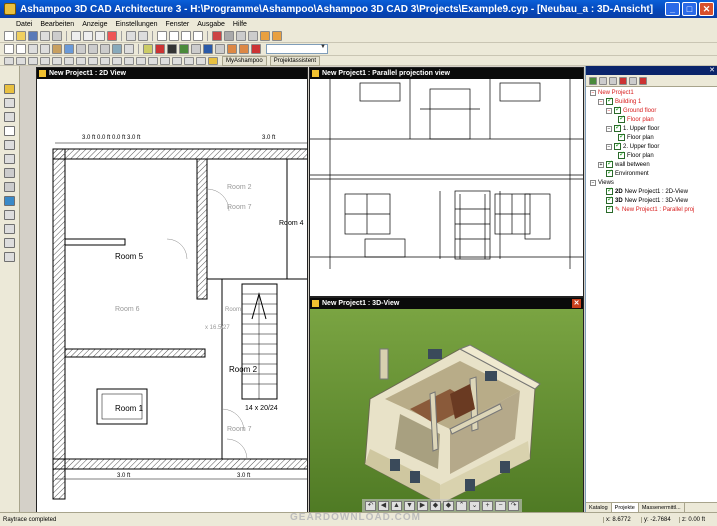 This screenshot has height=526, width=717. Describe the element at coordinates (9, 229) in the screenshot. I see `slab-tool-icon` at that location.